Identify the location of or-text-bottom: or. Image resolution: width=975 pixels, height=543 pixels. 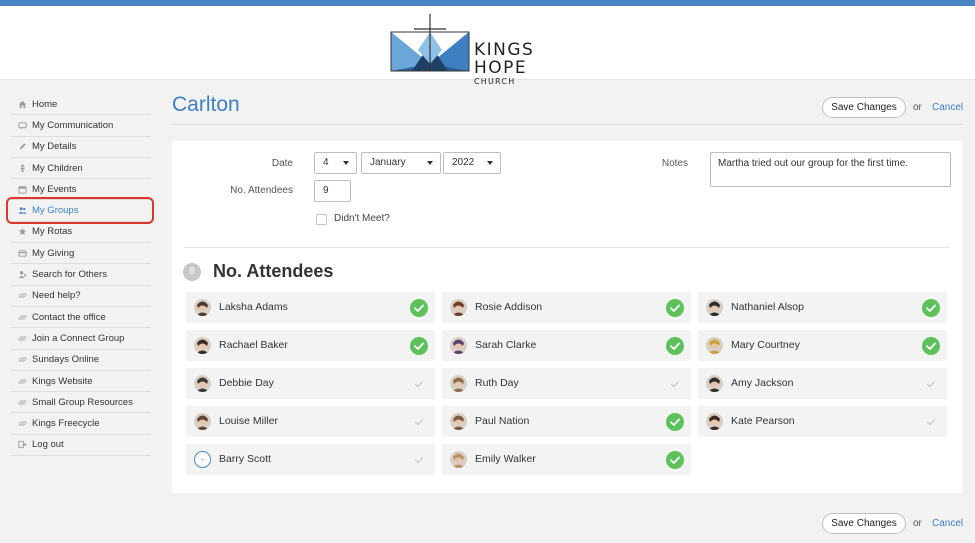
(917, 523).